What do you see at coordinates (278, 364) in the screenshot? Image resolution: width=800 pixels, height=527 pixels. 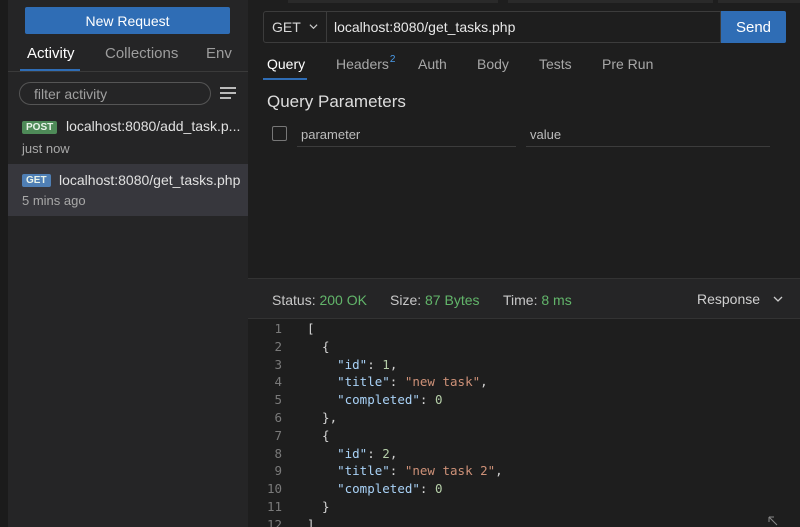 I see `line-number: 3` at bounding box center [278, 364].